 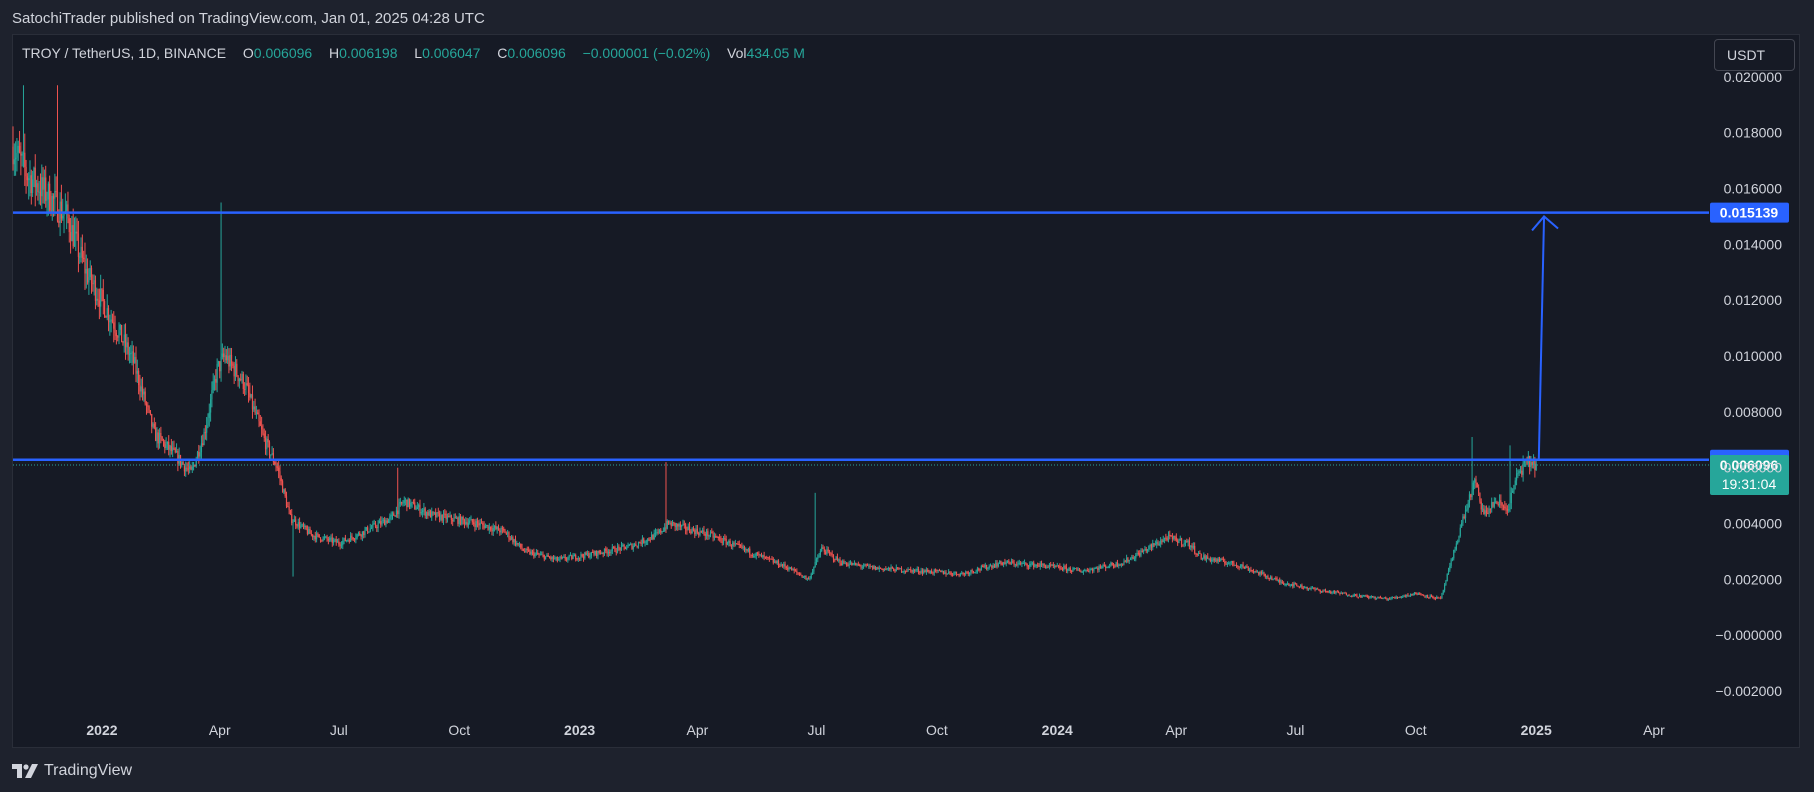 I want to click on x-tick-label: Apr, so click(x=1176, y=730).